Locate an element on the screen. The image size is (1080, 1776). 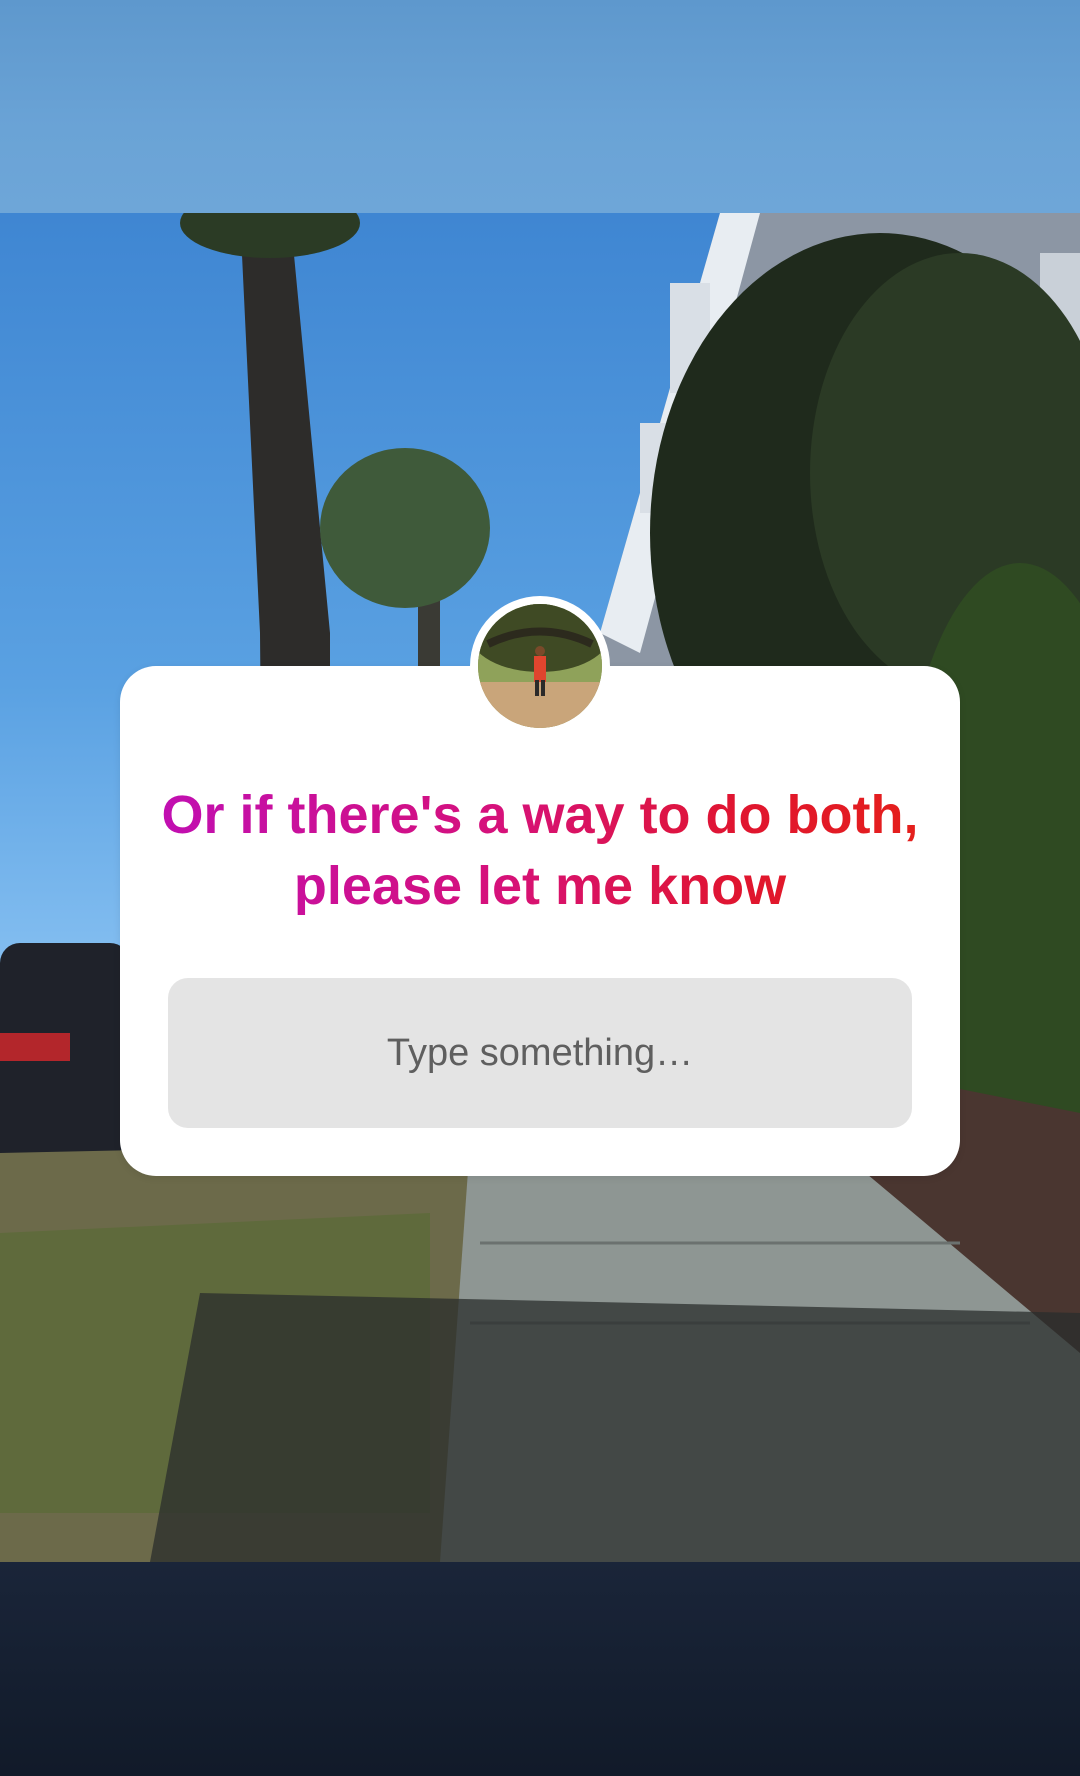
profile-photo-avatar-icon is located at coordinates (540, 666).